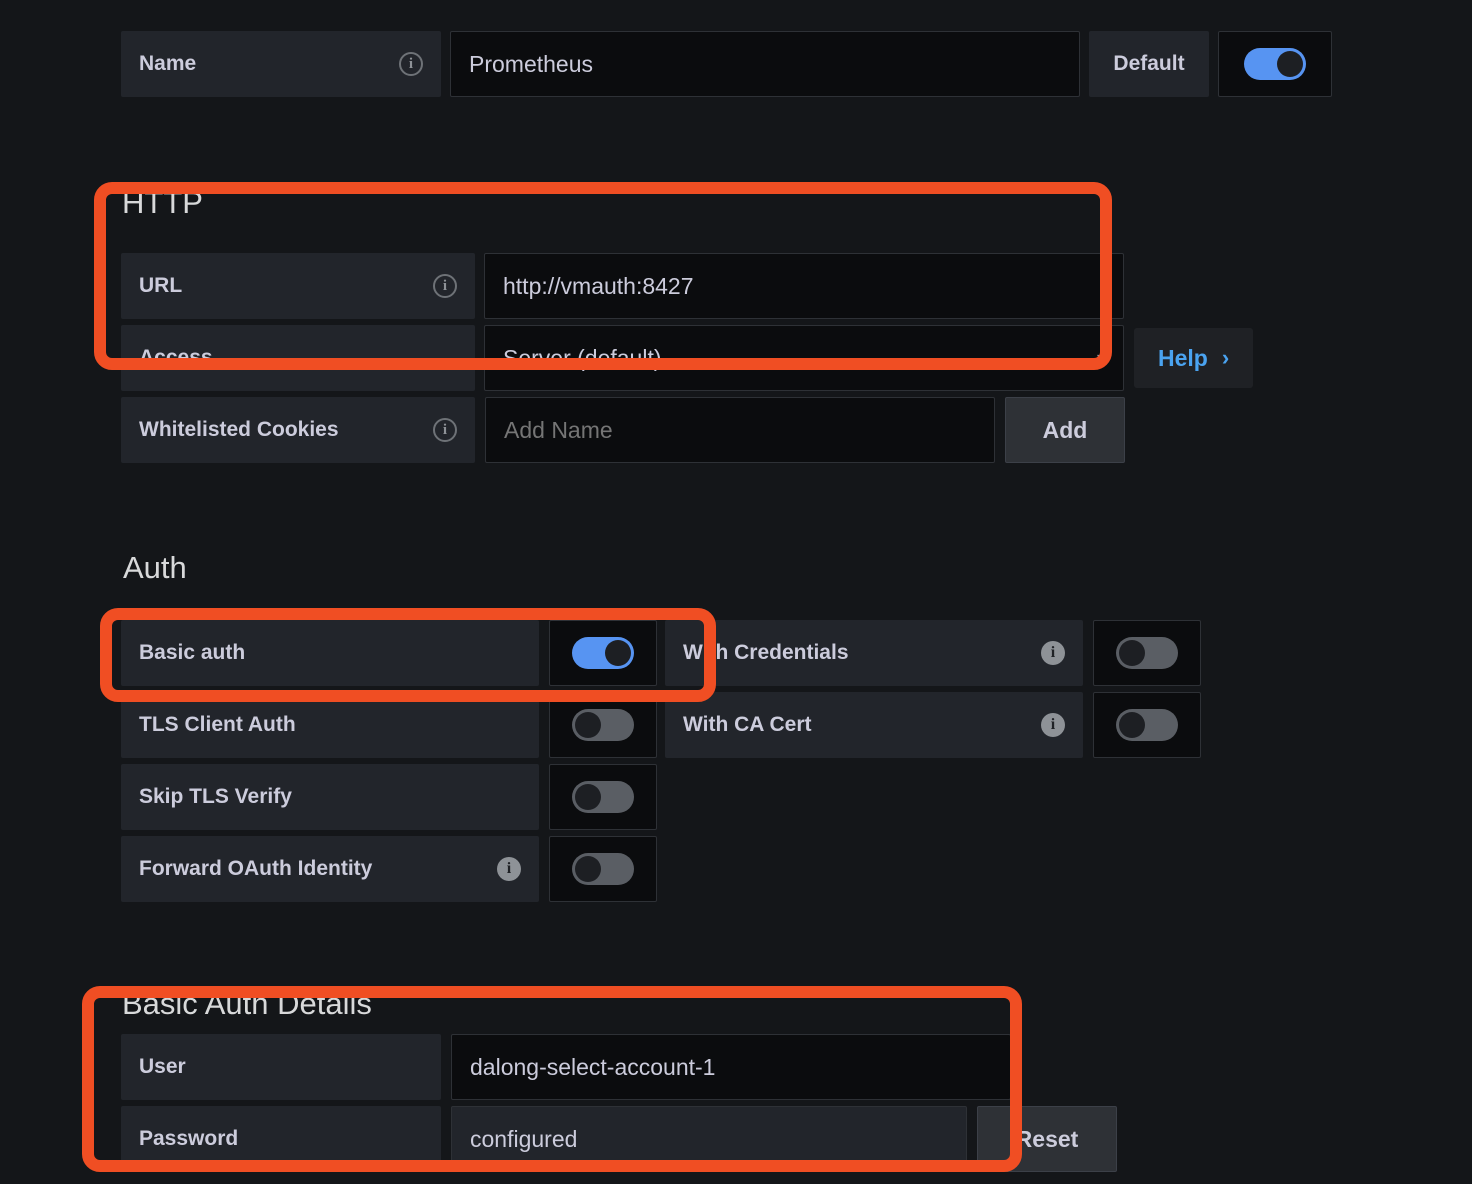 The width and height of the screenshot is (1472, 1184). What do you see at coordinates (1132, 653) in the screenshot?
I see `with-credentials-toggle-knob` at bounding box center [1132, 653].